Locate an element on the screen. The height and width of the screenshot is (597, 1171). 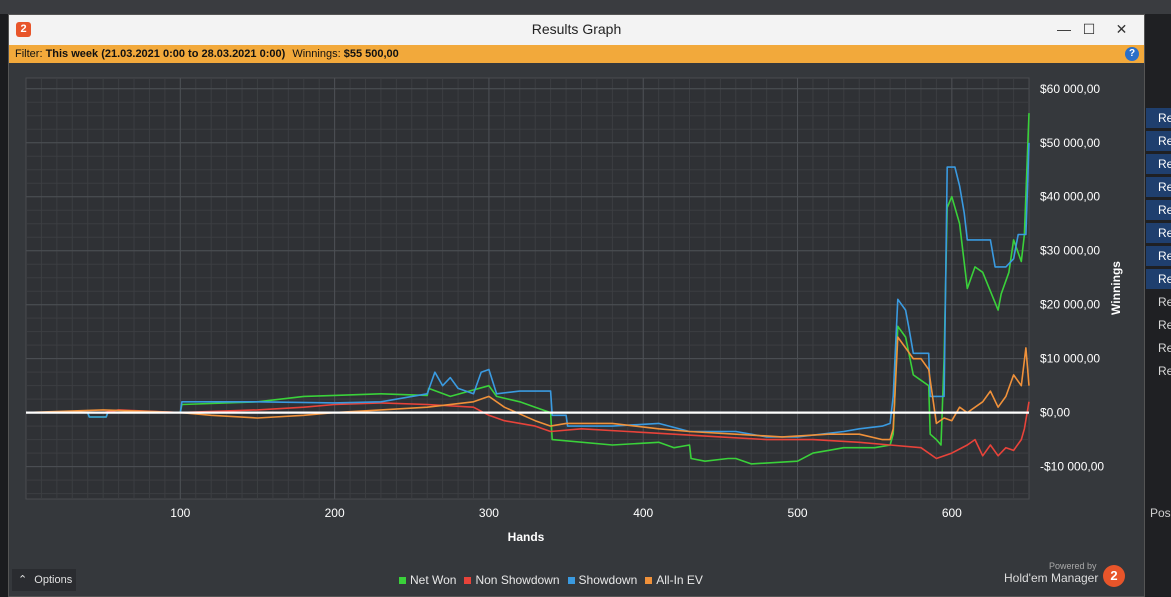
legend-item: Non Showdown is located at coordinates (512, 580).